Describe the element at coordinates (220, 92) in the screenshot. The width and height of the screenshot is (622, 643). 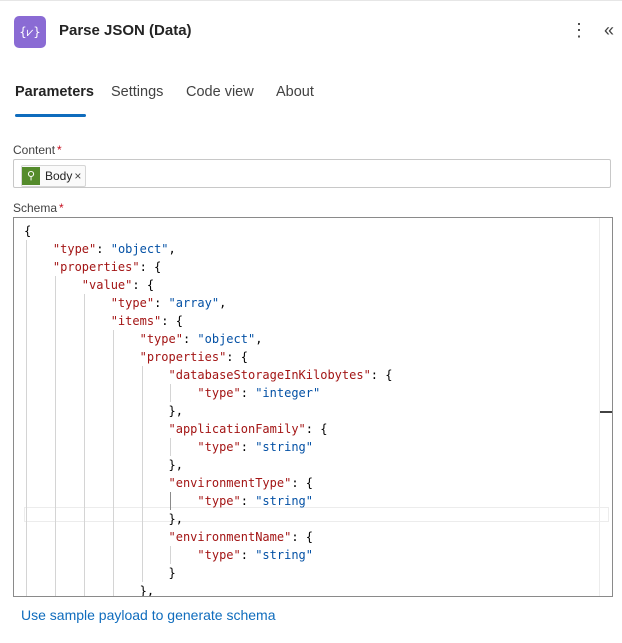
I see `tab-code-view: Code view` at that location.